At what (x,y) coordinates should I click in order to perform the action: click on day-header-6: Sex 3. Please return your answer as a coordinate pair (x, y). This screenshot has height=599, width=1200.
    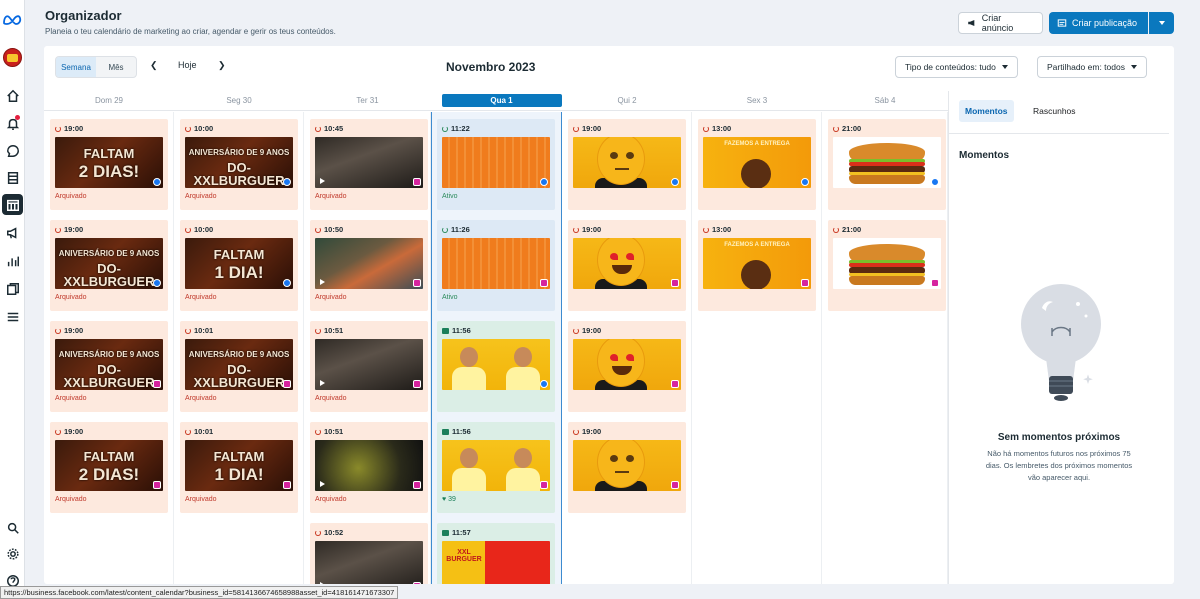
    Looking at the image, I should click on (757, 100).